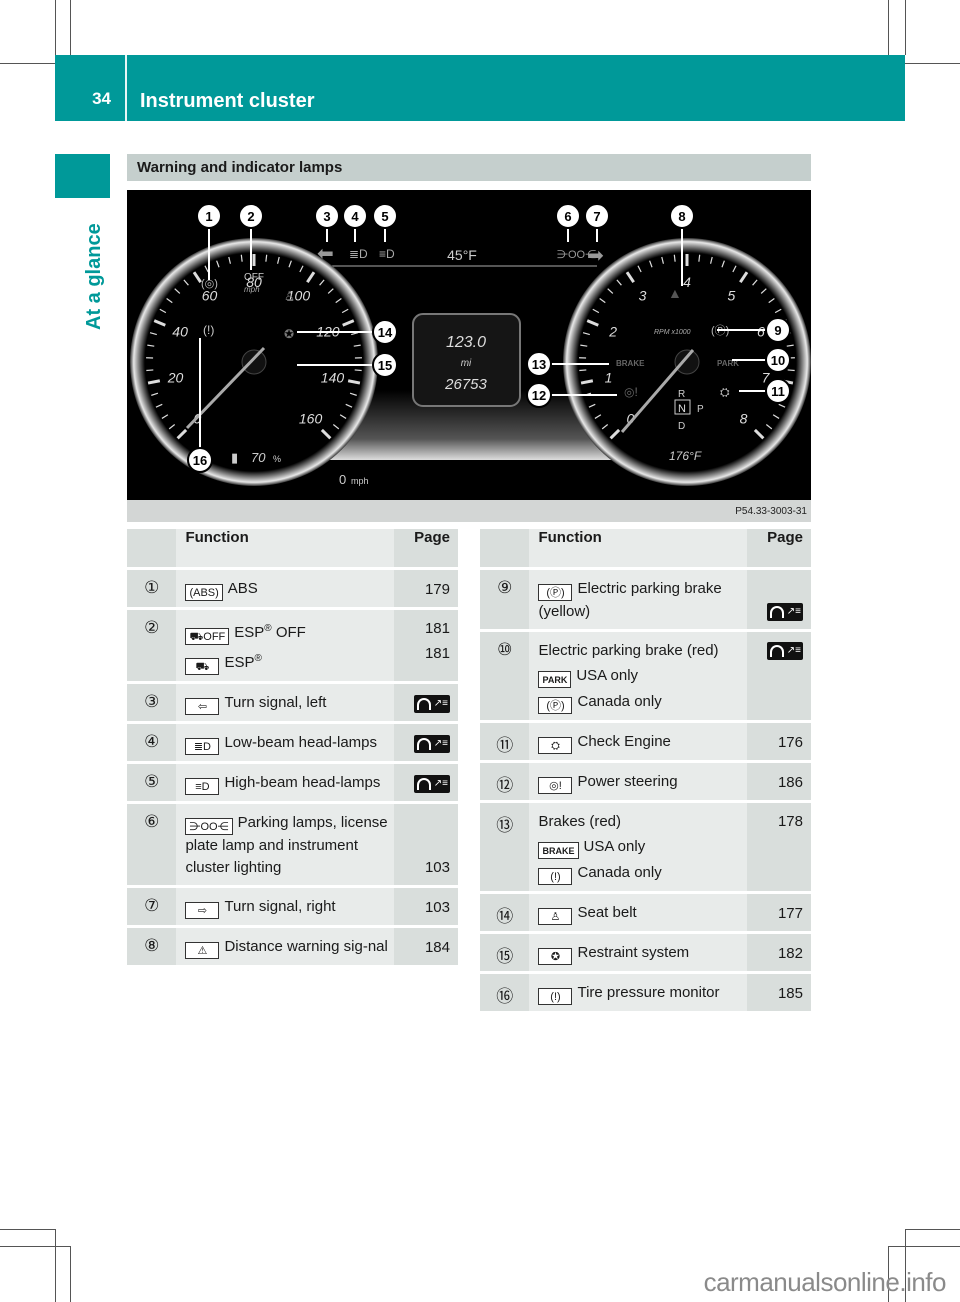 The image size is (960, 1302). What do you see at coordinates (469, 167) in the screenshot?
I see `section-title: Warning and indicator lamps` at bounding box center [469, 167].